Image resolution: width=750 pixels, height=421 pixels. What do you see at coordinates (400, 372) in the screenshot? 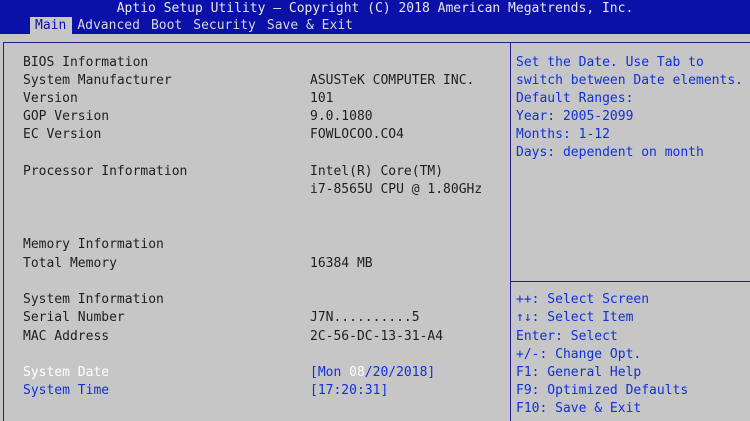
I see `system-date-suffix: /20/2018]` at bounding box center [400, 372].